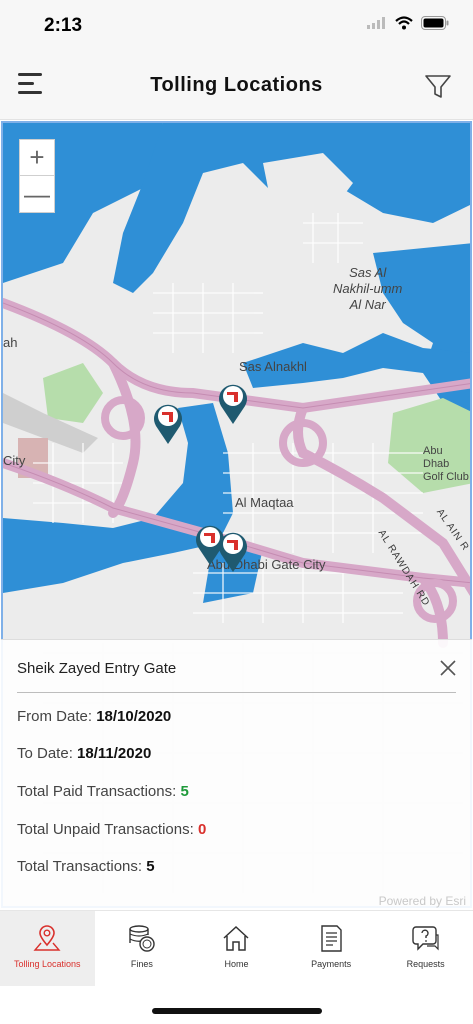 The width and height of the screenshot is (473, 1024). I want to click on status-icons, so click(408, 23).